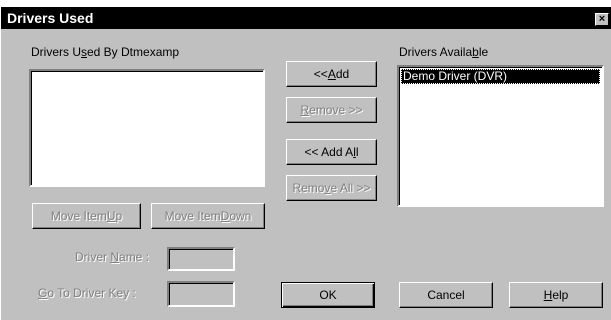 Image resolution: width=611 pixels, height=320 pixels. Describe the element at coordinates (483, 52) in the screenshot. I see `label-text: le` at that location.